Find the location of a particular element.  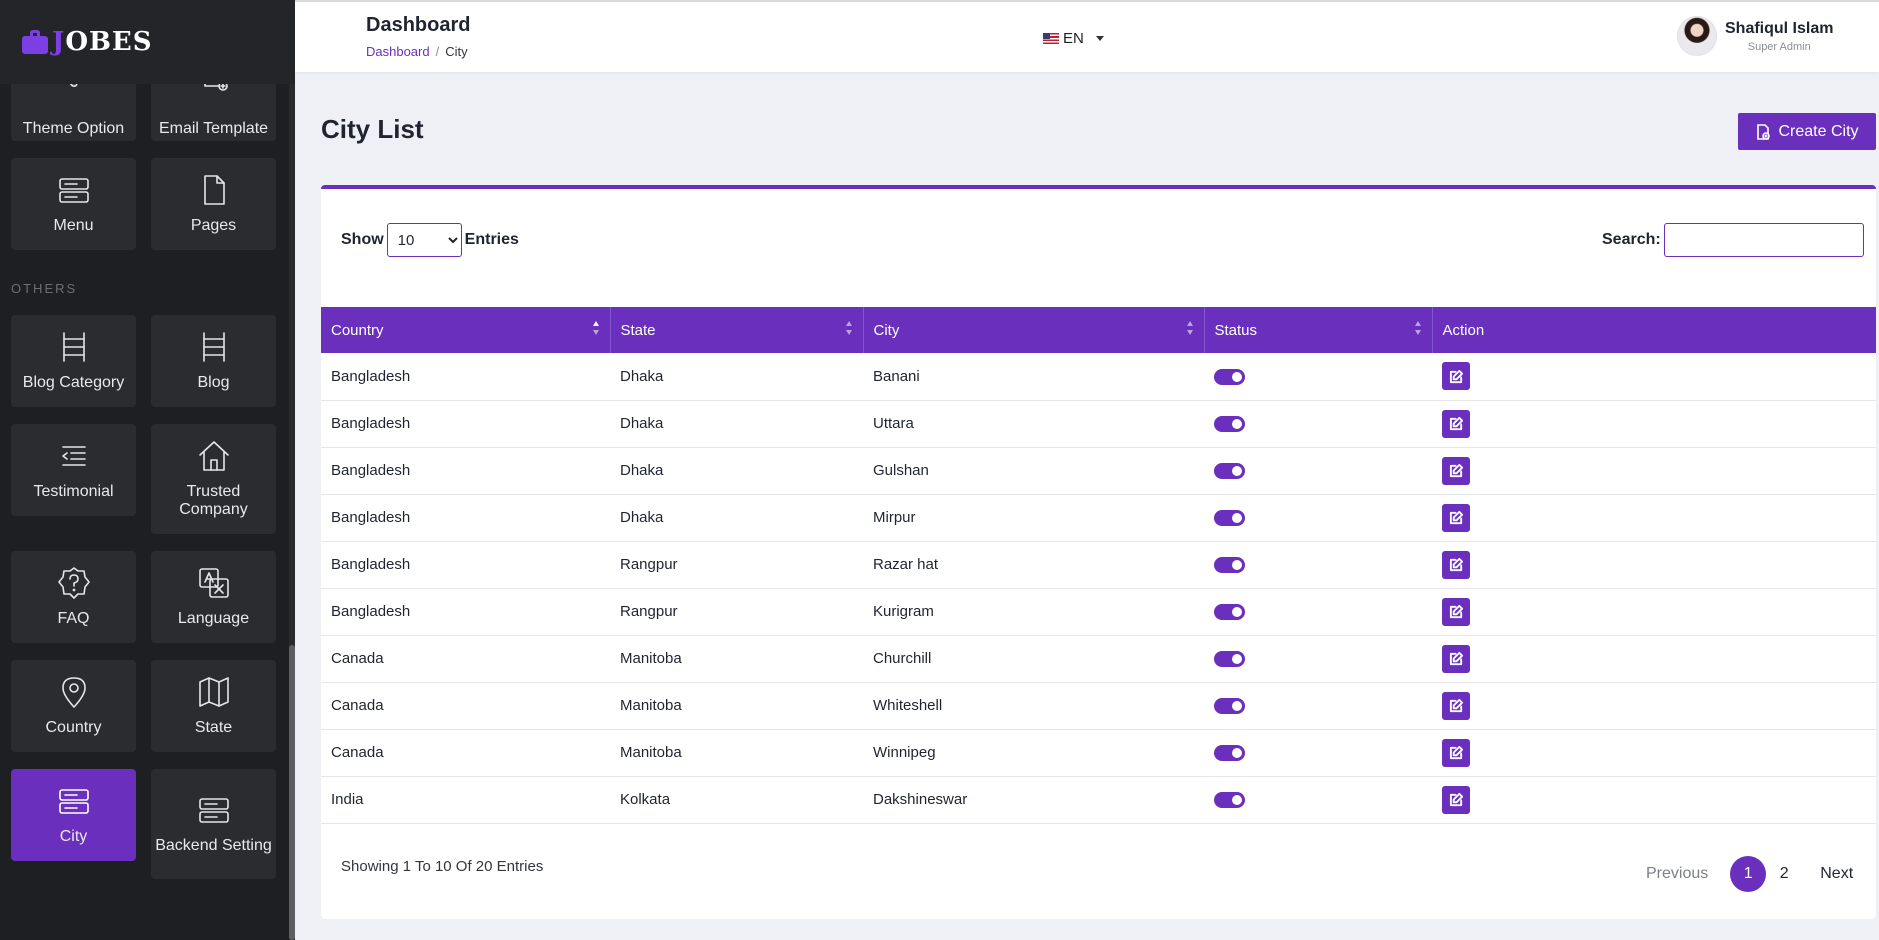

language-code: EN is located at coordinates (1073, 38).